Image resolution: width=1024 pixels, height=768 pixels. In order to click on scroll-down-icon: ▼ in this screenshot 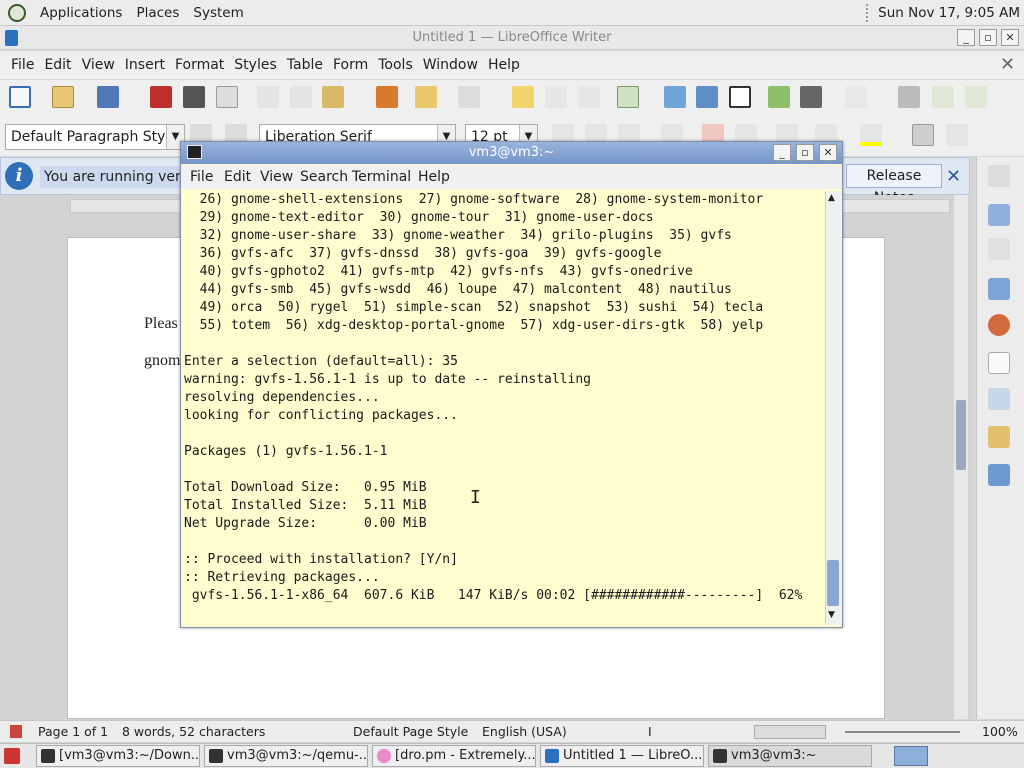, I will do `click(831, 615)`.